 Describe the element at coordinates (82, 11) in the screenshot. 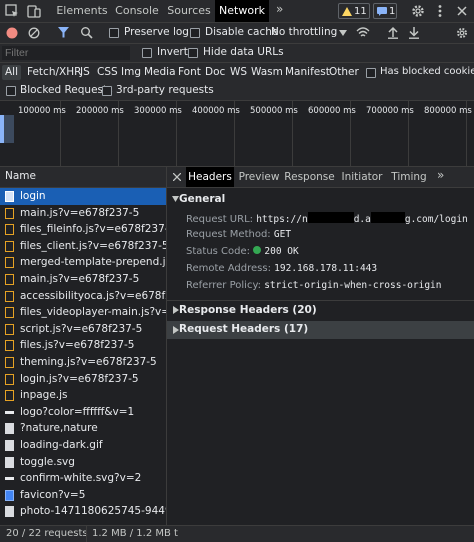

I see `tab-elements: Elements` at that location.